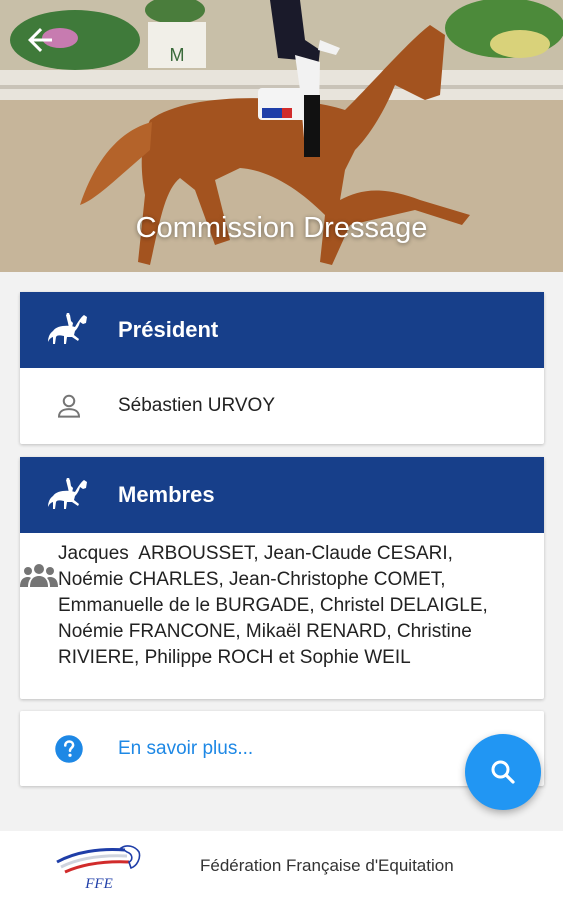  Describe the element at coordinates (69, 749) in the screenshot. I see `help-circle-icon` at that location.